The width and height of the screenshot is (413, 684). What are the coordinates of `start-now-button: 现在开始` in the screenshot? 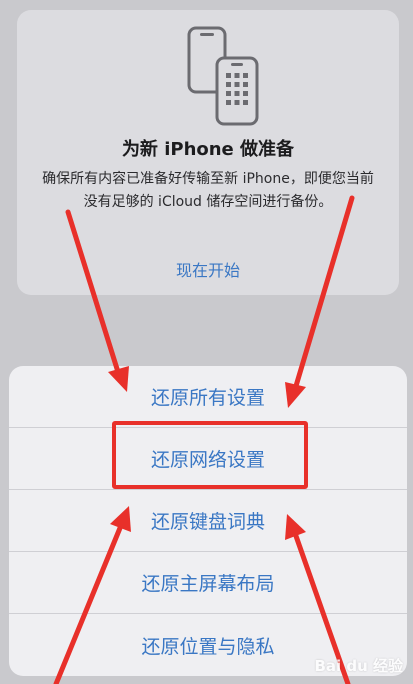 It's located at (208, 269).